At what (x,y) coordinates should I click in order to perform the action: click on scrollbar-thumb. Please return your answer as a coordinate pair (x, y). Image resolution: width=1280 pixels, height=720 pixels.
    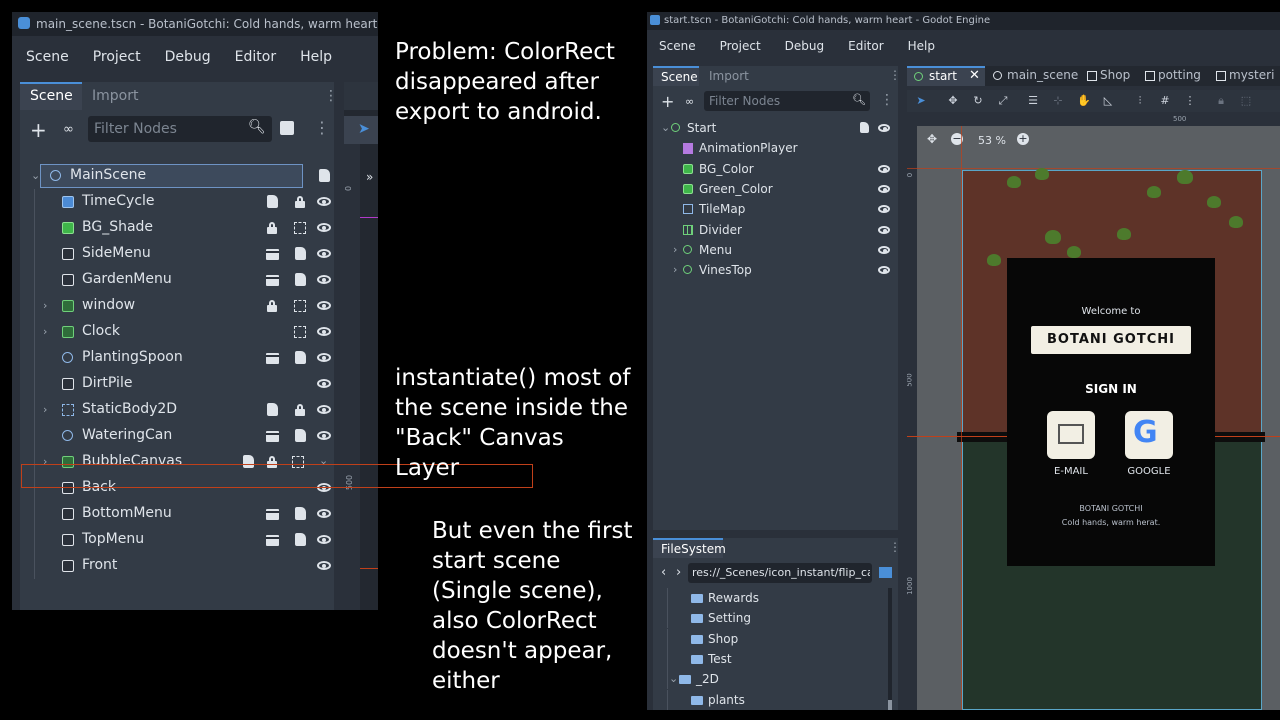
    Looking at the image, I should click on (890, 705).